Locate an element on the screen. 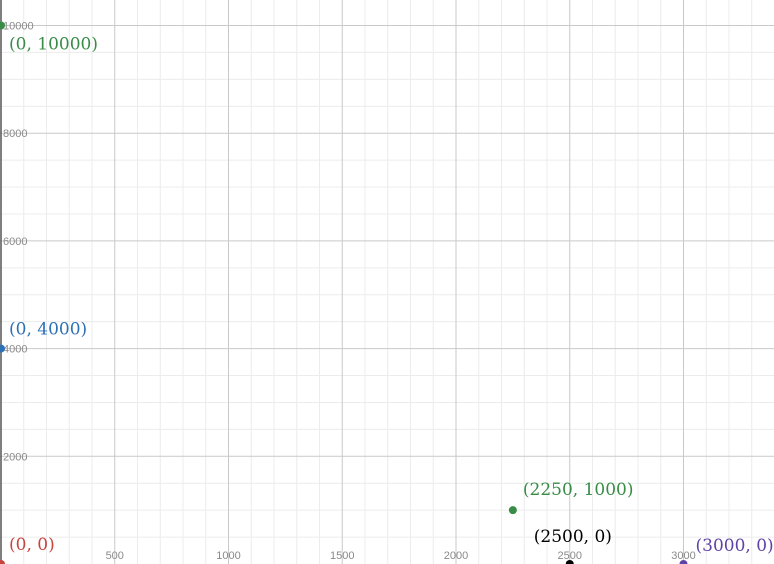  x-tick-label: 2000 is located at coordinates (456, 556).